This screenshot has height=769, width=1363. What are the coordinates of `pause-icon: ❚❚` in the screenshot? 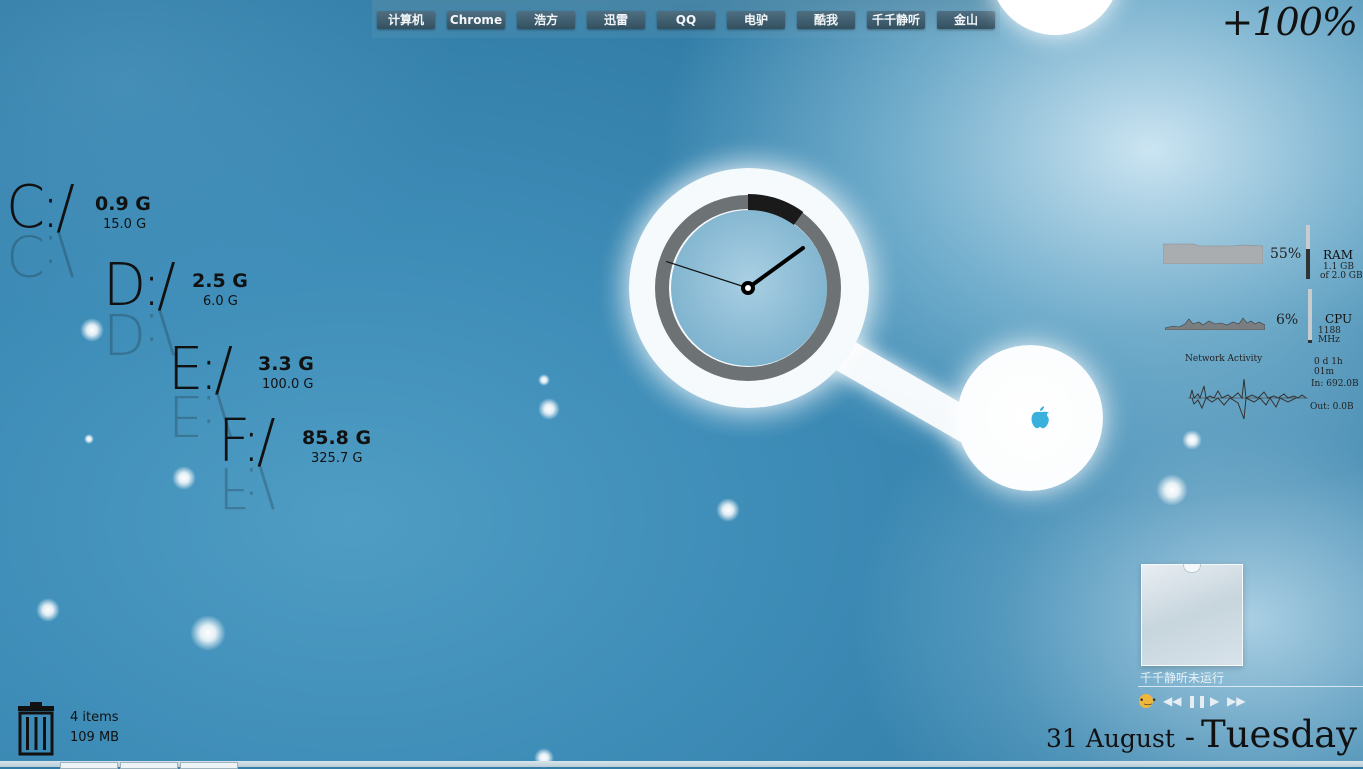 It's located at (1197, 701).